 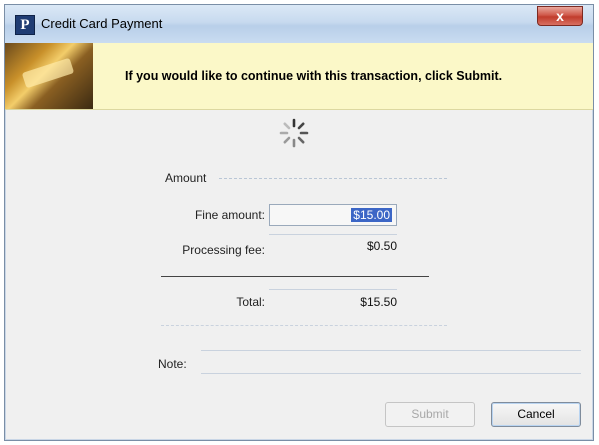 I want to click on title-bar: P Credit Card Payment x, so click(x=299, y=24).